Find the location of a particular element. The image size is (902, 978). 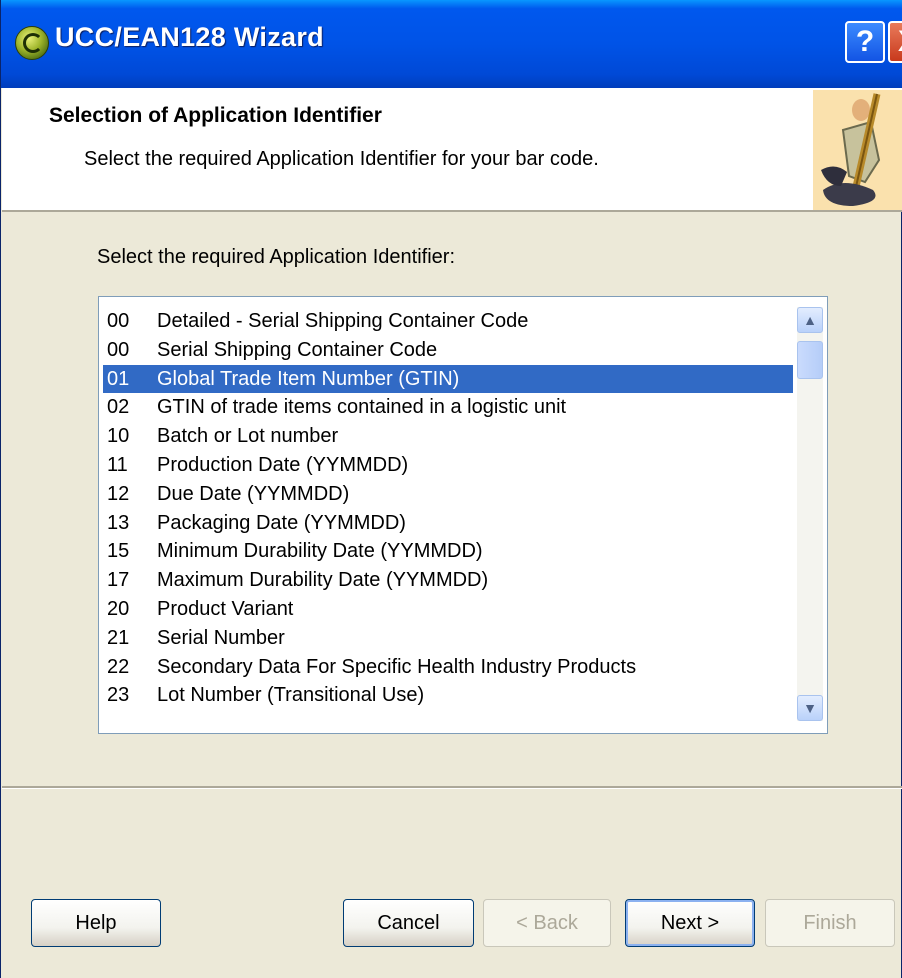

wizard-figure-icon is located at coordinates (857, 150).